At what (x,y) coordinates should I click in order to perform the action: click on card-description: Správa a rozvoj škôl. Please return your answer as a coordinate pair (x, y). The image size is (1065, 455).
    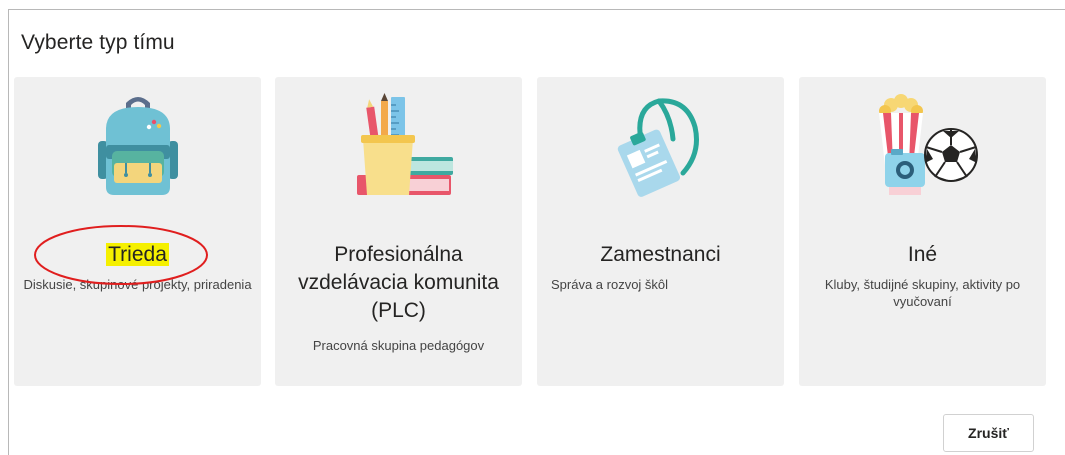
    Looking at the image, I should click on (610, 284).